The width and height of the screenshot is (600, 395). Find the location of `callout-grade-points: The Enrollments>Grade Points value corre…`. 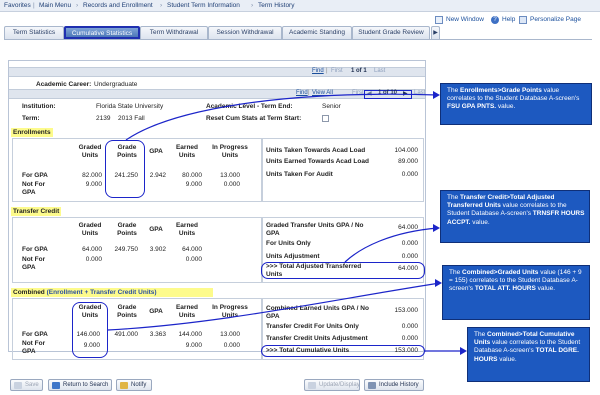

callout-grade-points: The Enrollments>Grade Points value corre… is located at coordinates (516, 104).